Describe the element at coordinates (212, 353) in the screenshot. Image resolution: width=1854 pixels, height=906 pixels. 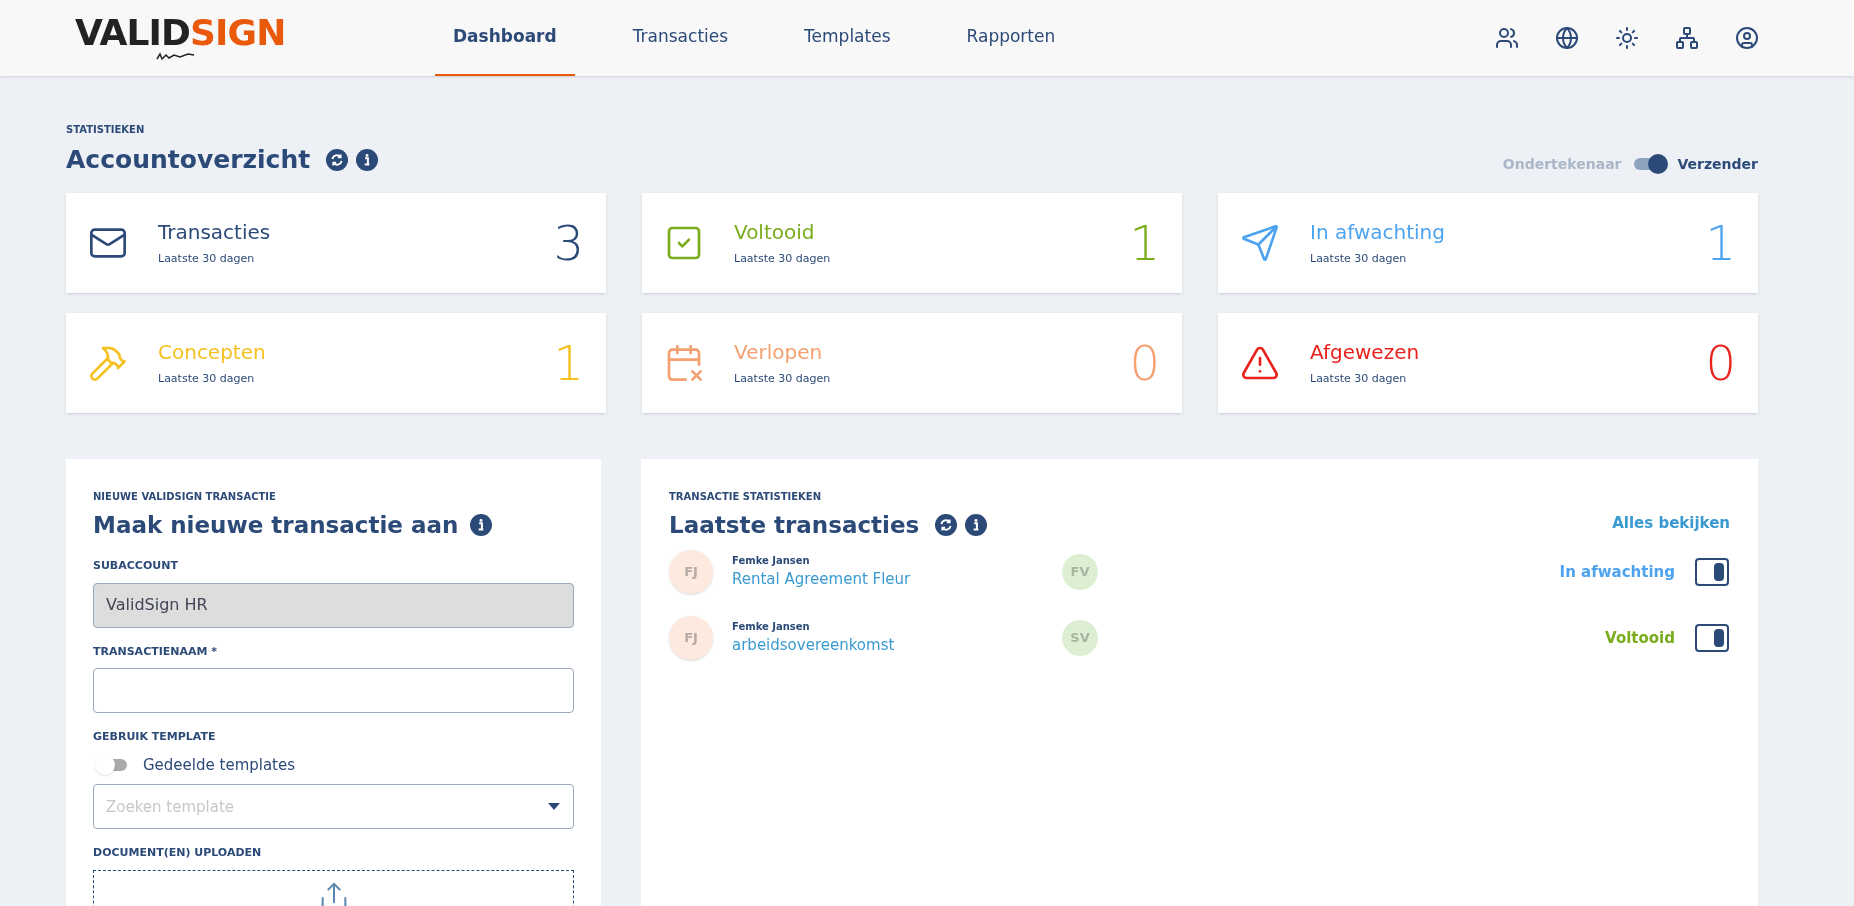
I see `stat-title: Concepten` at that location.